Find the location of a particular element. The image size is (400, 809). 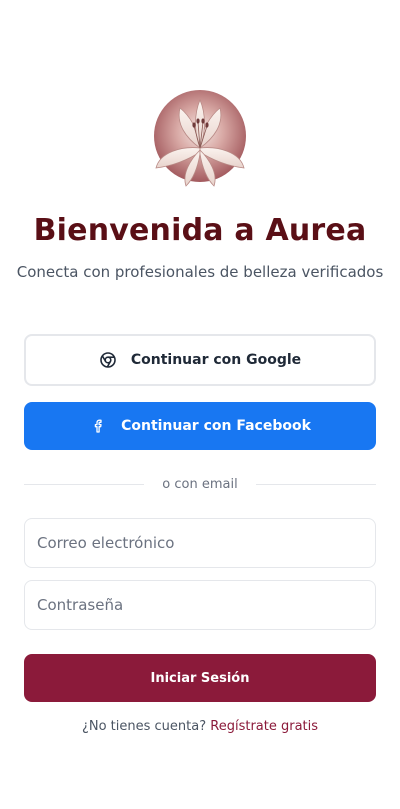

lily-flower-icon is located at coordinates (200, 138).